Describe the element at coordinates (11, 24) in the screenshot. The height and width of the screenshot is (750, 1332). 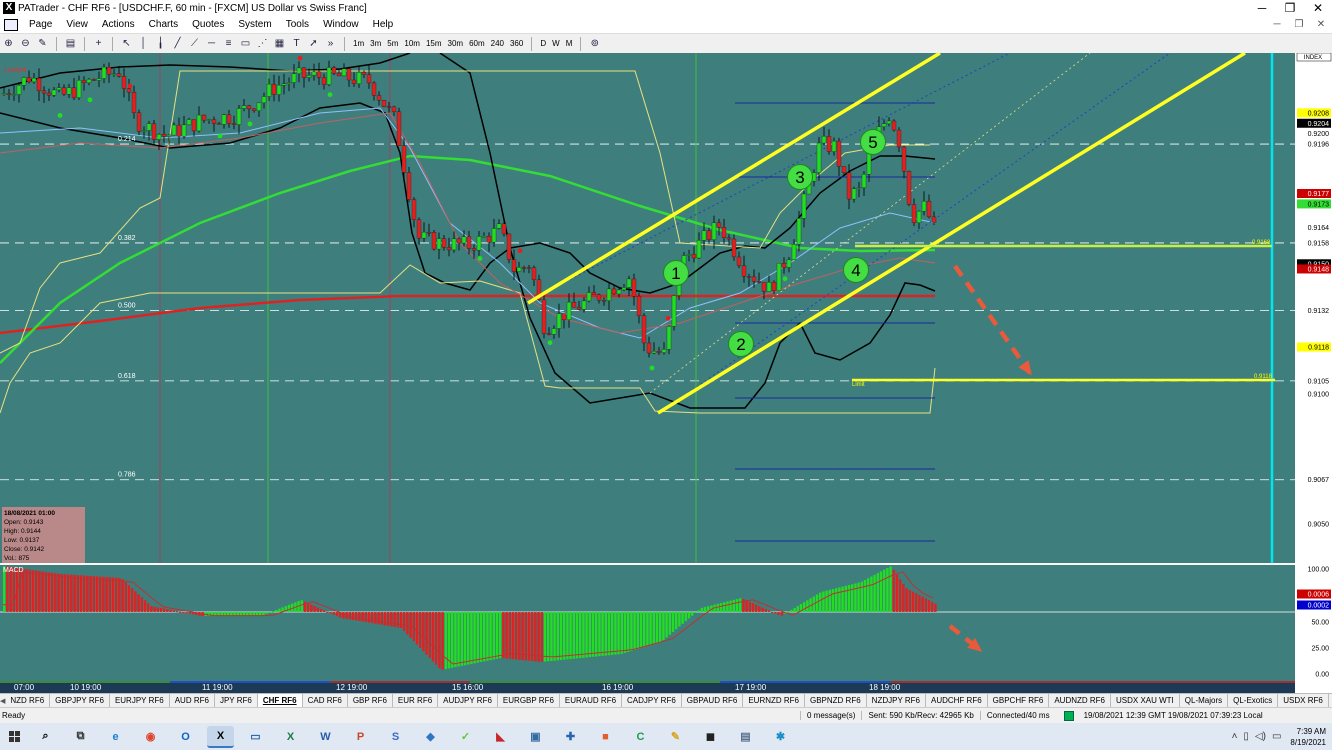
I see `document-icon` at that location.